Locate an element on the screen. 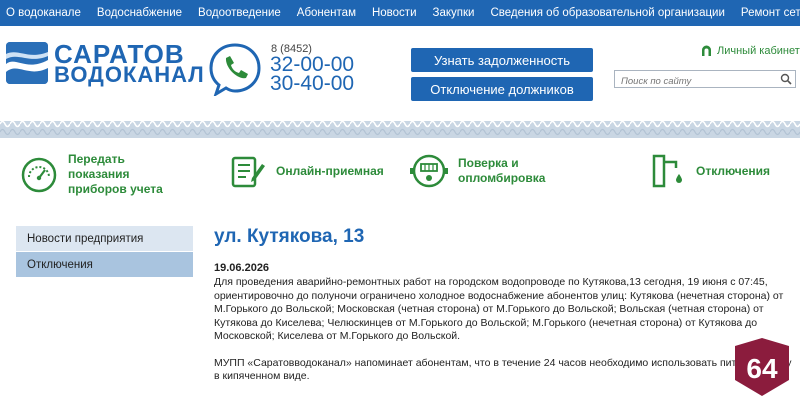 The height and width of the screenshot is (406, 800). submit-meter-readings: Передать показания приборов учета is located at coordinates (104, 174).